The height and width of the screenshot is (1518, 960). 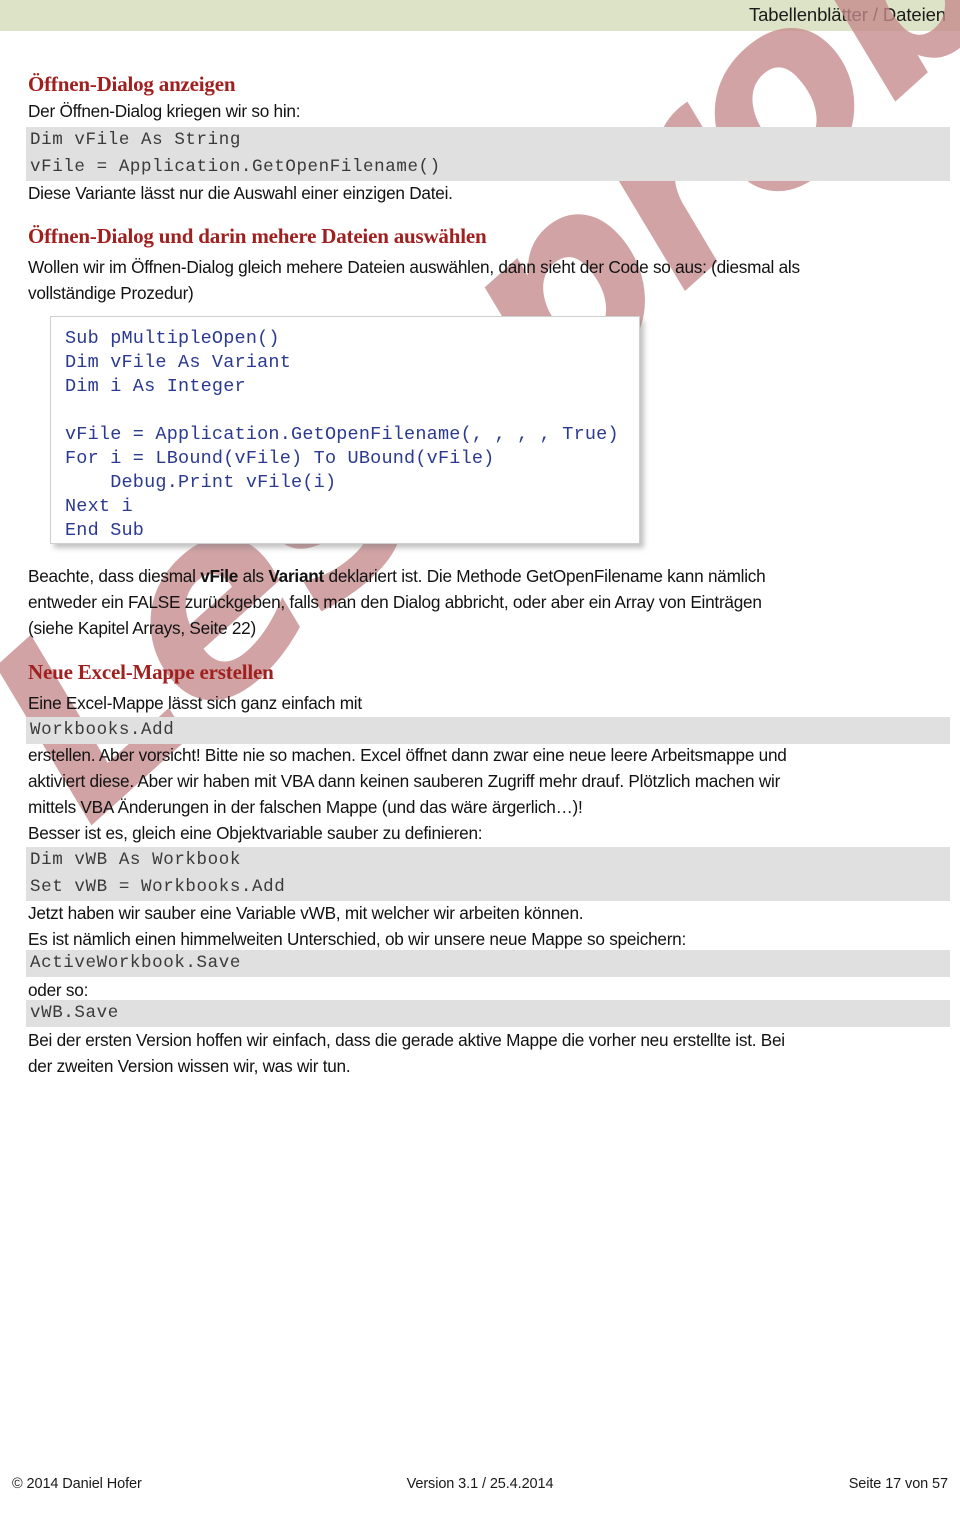 I want to click on footer-copyright: © 2014 Daniel Hofer, so click(x=77, y=1484).